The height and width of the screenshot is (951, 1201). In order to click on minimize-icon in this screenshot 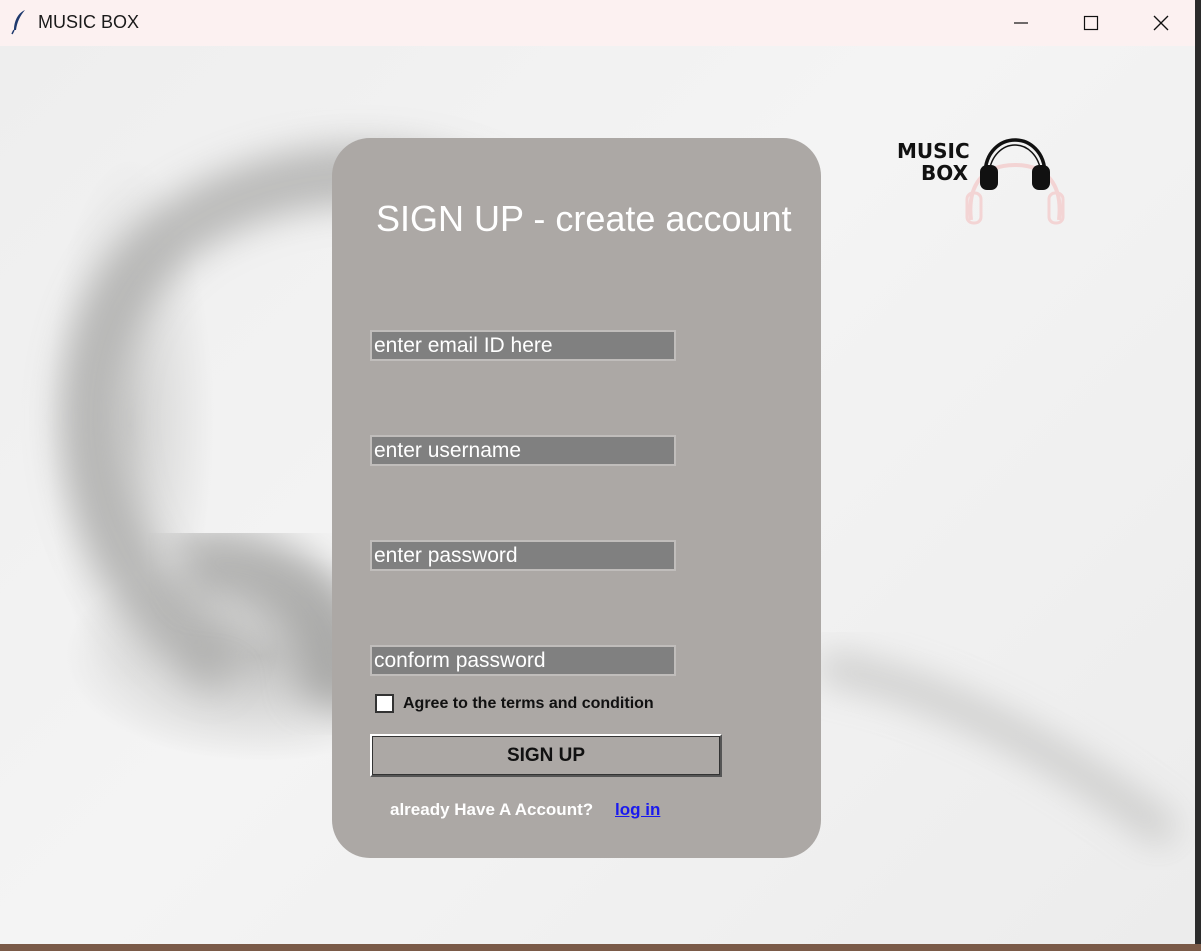, I will do `click(1021, 23)`.